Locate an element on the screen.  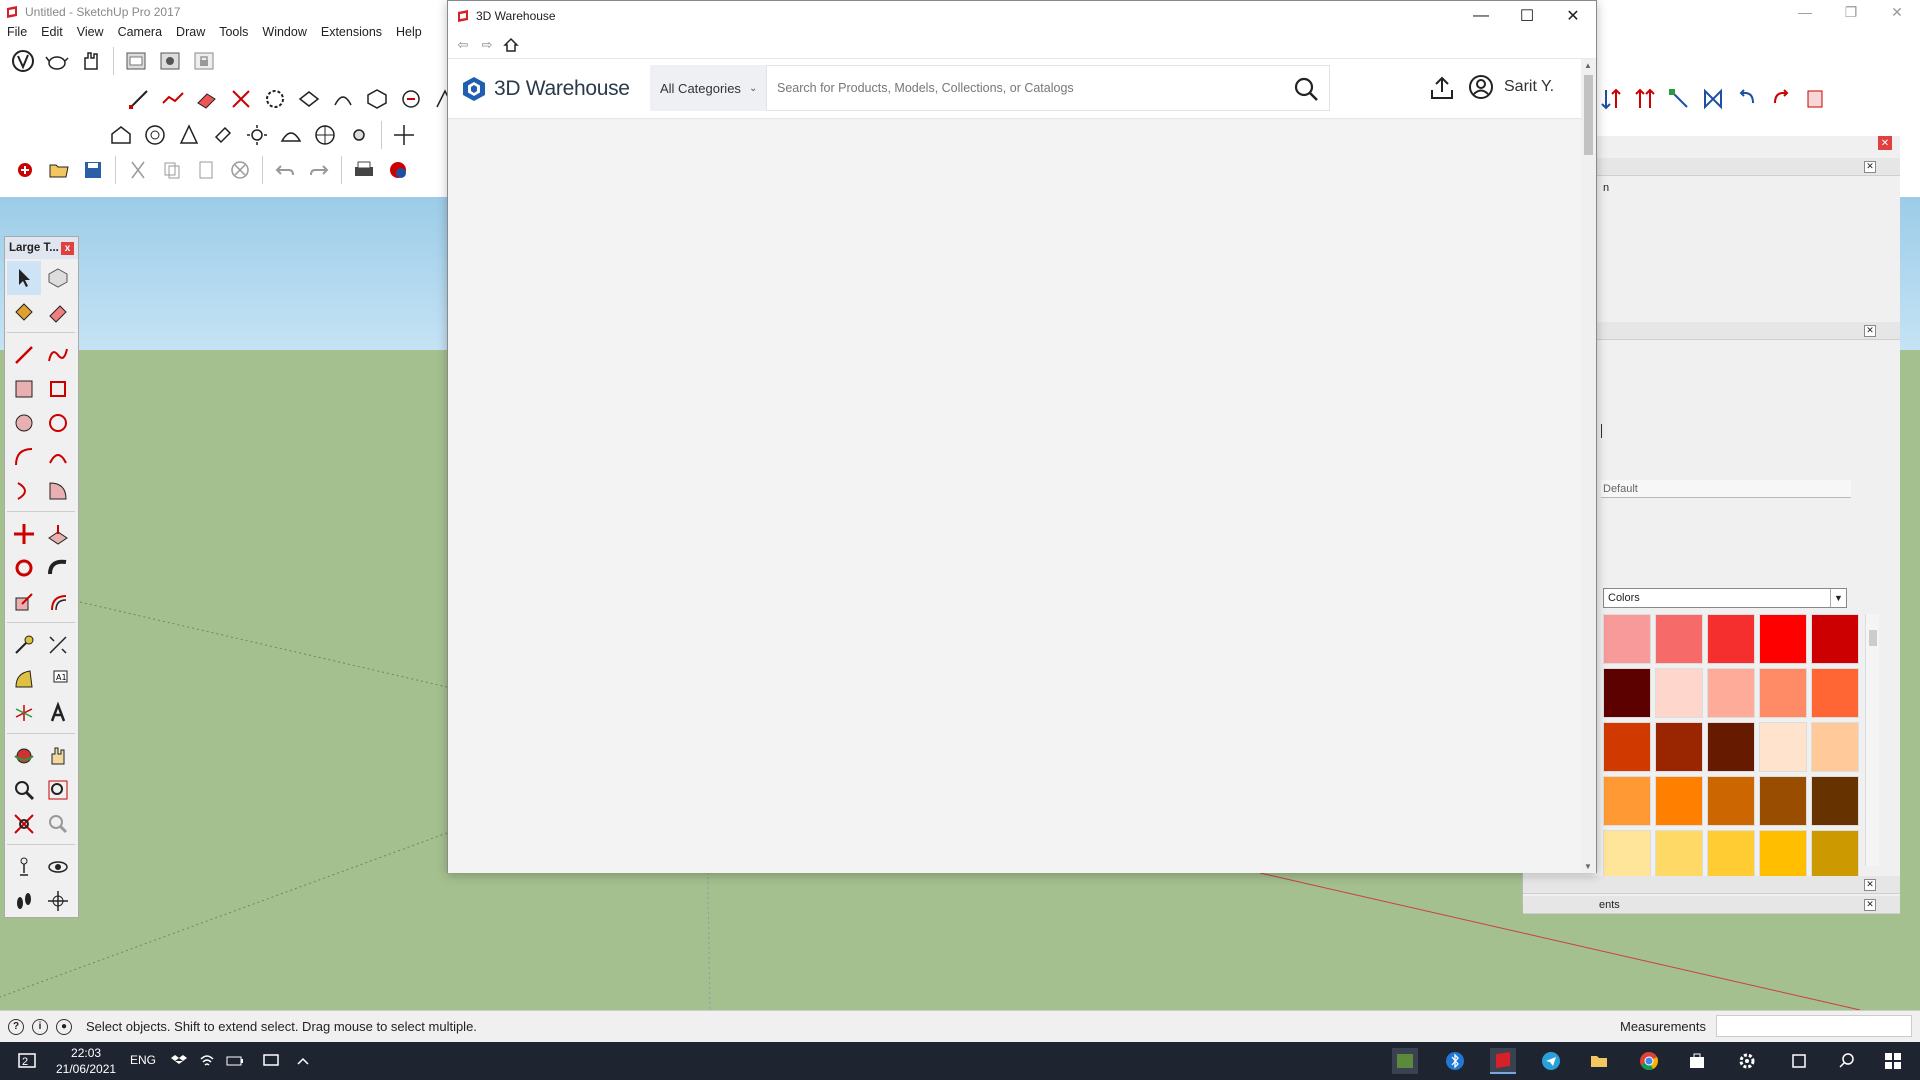
search-taskbar-icon is located at coordinates (1847, 1061).